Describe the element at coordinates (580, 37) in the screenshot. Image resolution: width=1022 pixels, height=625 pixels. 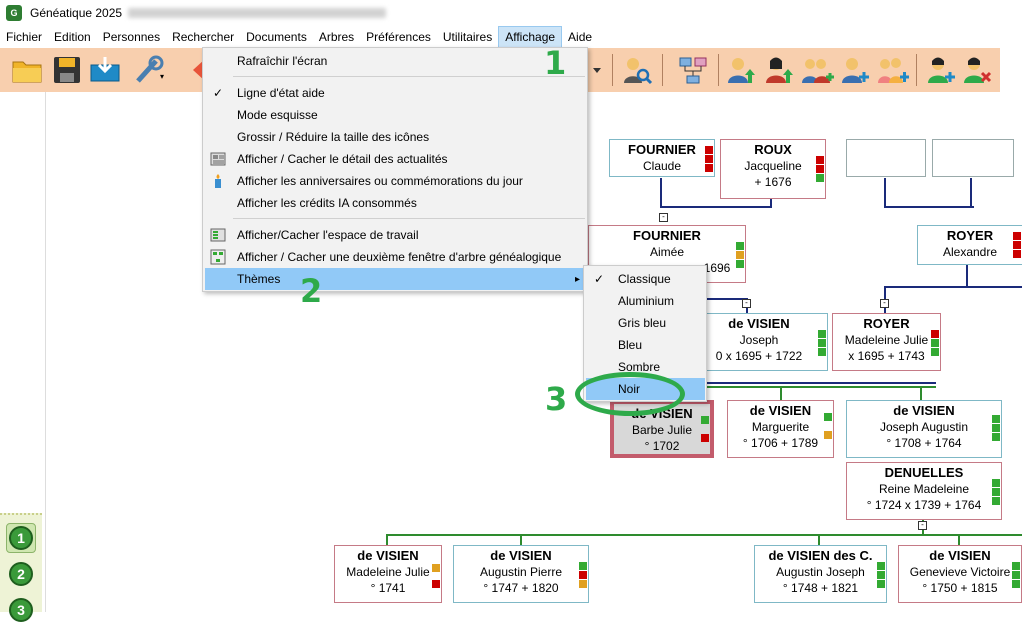
I see `menu-aide: Aide` at that location.